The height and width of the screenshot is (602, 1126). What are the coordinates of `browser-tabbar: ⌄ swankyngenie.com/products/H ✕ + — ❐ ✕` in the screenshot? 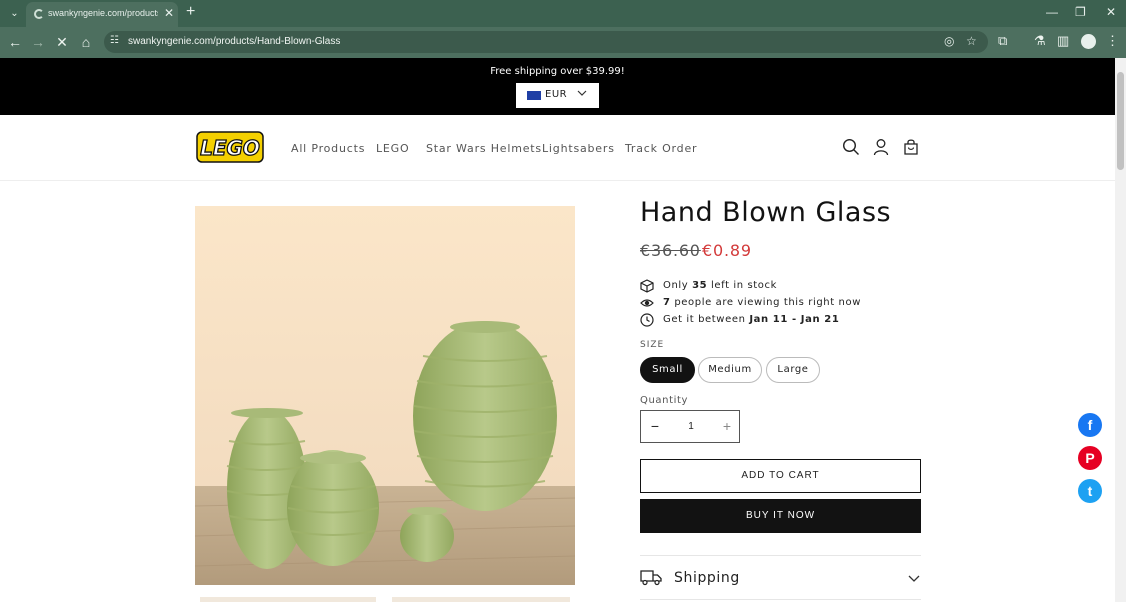 It's located at (563, 13).